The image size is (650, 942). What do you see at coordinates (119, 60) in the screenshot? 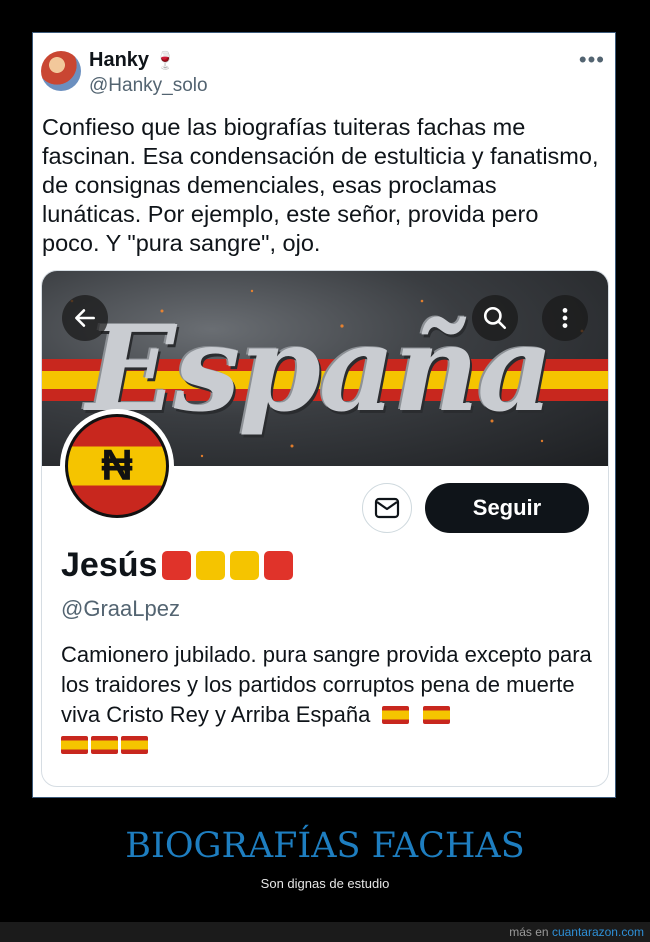
I see `author-name-text: Hanky` at bounding box center [119, 60].